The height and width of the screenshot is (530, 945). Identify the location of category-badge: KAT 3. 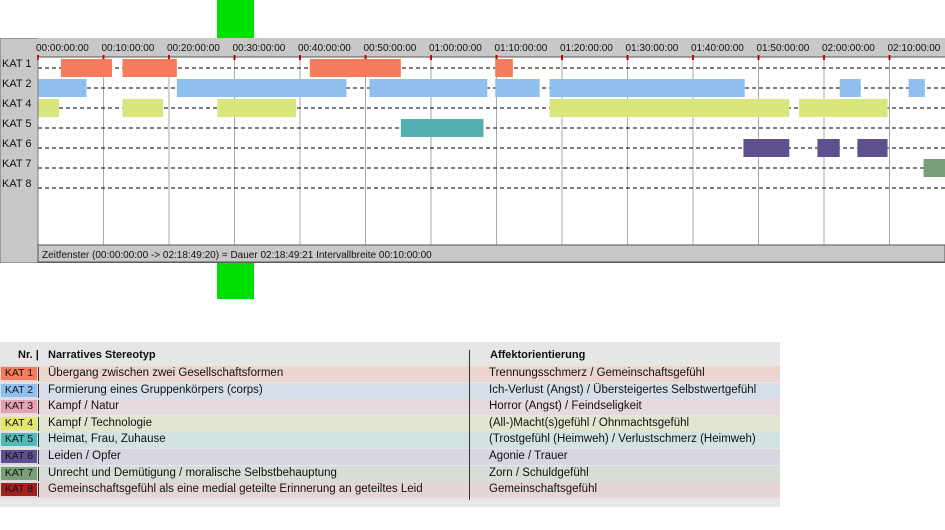
(19, 407).